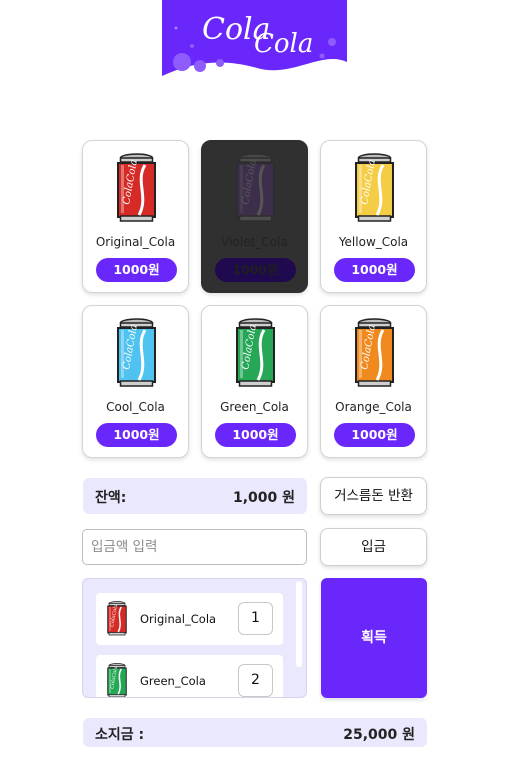 The height and width of the screenshot is (765, 508). Describe the element at coordinates (254, 407) in the screenshot. I see `product-name: Green_Cola` at that location.